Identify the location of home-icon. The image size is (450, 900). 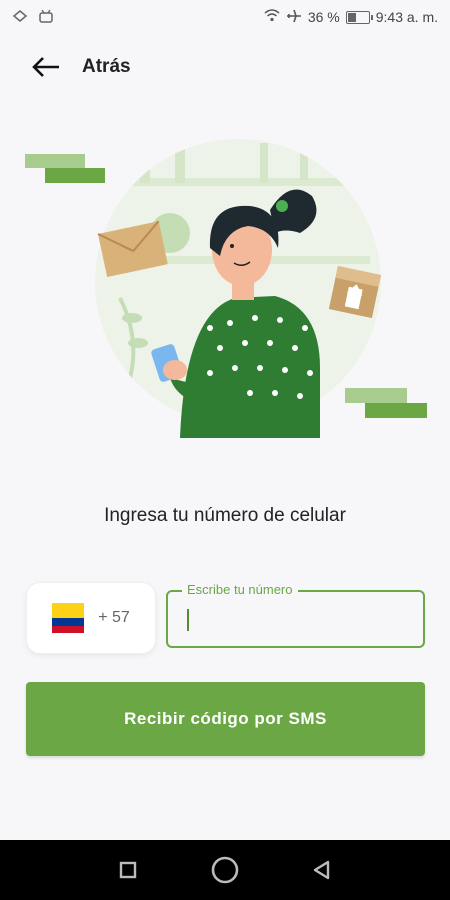
(225, 870).